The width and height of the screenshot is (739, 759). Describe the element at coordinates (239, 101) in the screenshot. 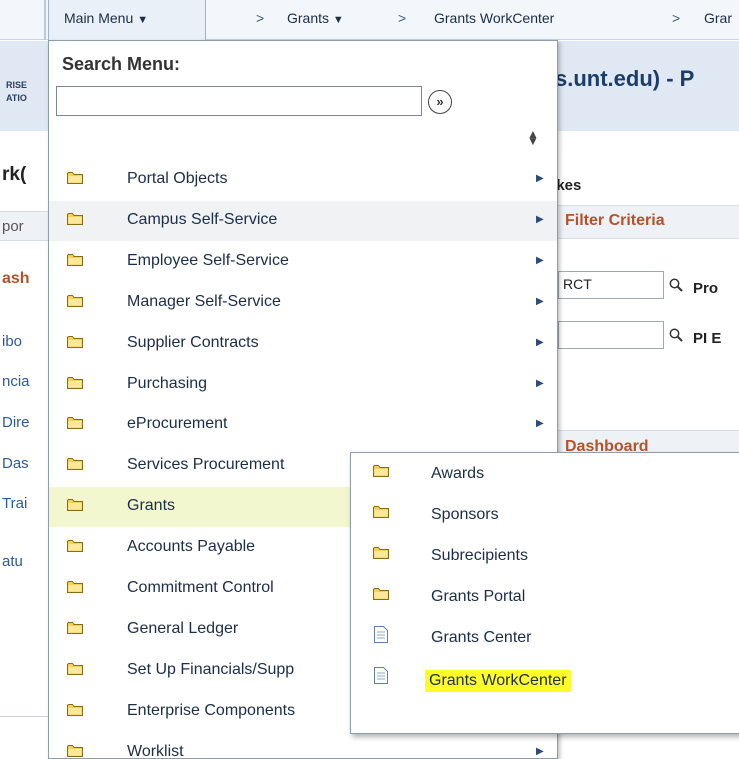

I see `search-menu-input` at that location.